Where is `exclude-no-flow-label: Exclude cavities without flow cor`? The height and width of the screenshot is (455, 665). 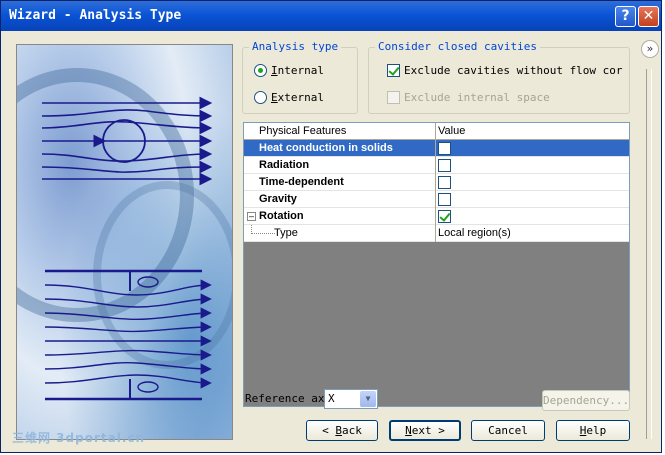
exclude-no-flow-label: Exclude cavities without flow cor is located at coordinates (513, 70).